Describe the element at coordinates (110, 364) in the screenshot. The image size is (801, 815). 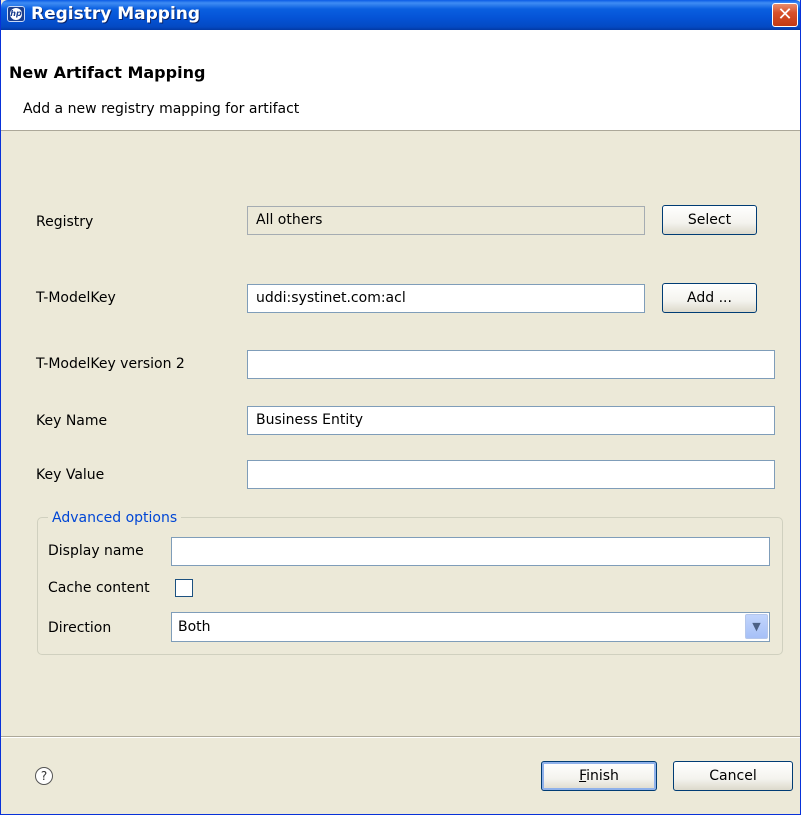
I see `tmodelkey-v2-label: T-ModelKey version 2` at that location.